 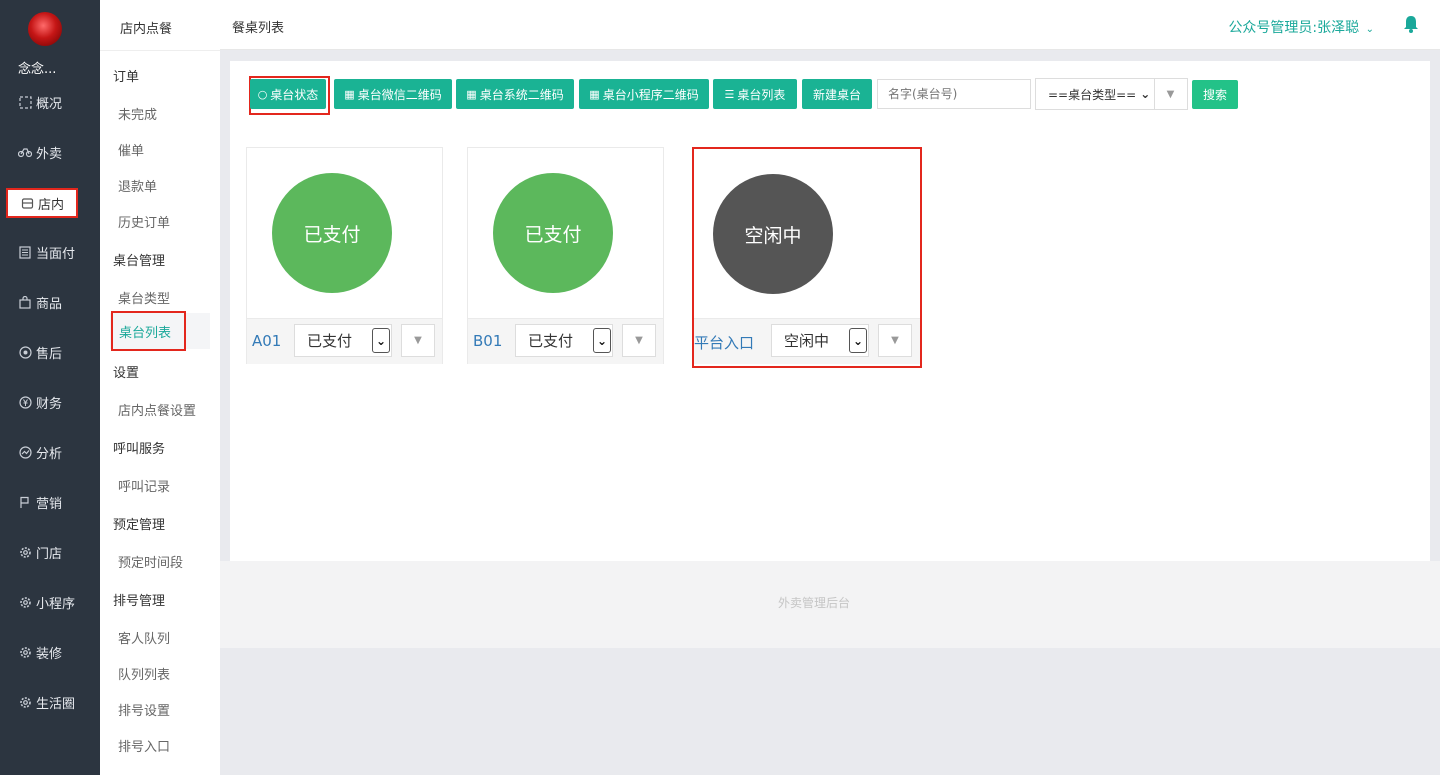 What do you see at coordinates (42, 302) in the screenshot?
I see `nav-item-goods: 商品` at bounding box center [42, 302].